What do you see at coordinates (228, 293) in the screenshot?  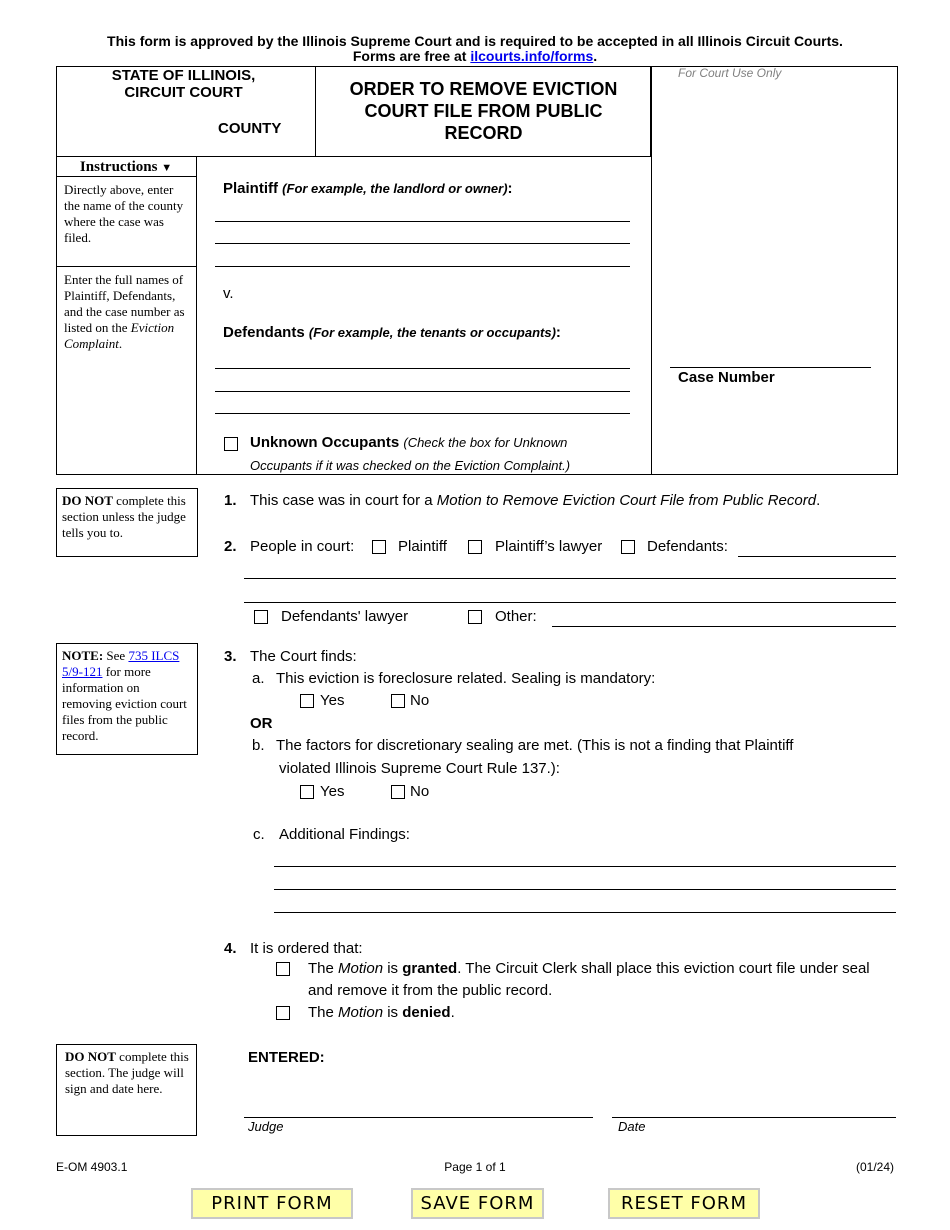 I see `versus-label: v.` at bounding box center [228, 293].